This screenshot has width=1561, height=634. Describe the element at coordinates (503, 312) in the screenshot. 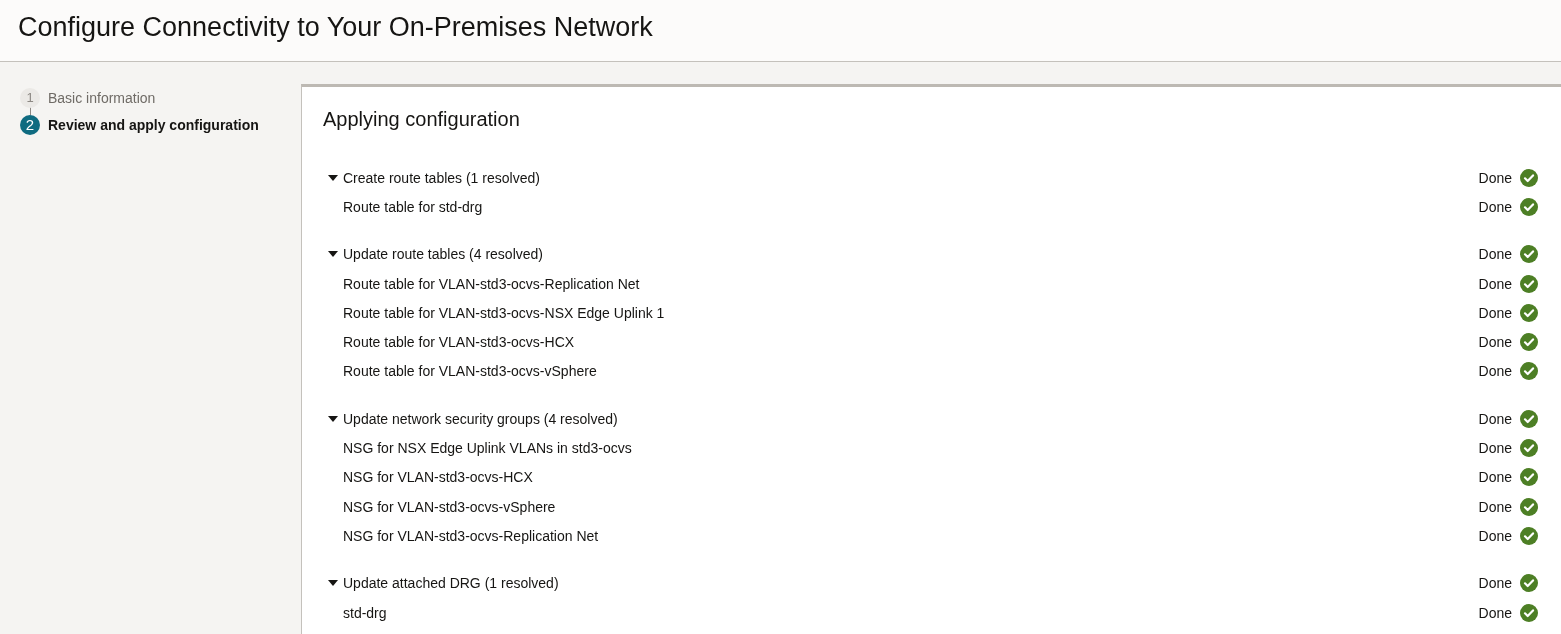

I see `task-label: Route table for VLAN-std3-ocvs-NSX Edge Uplink 1` at that location.